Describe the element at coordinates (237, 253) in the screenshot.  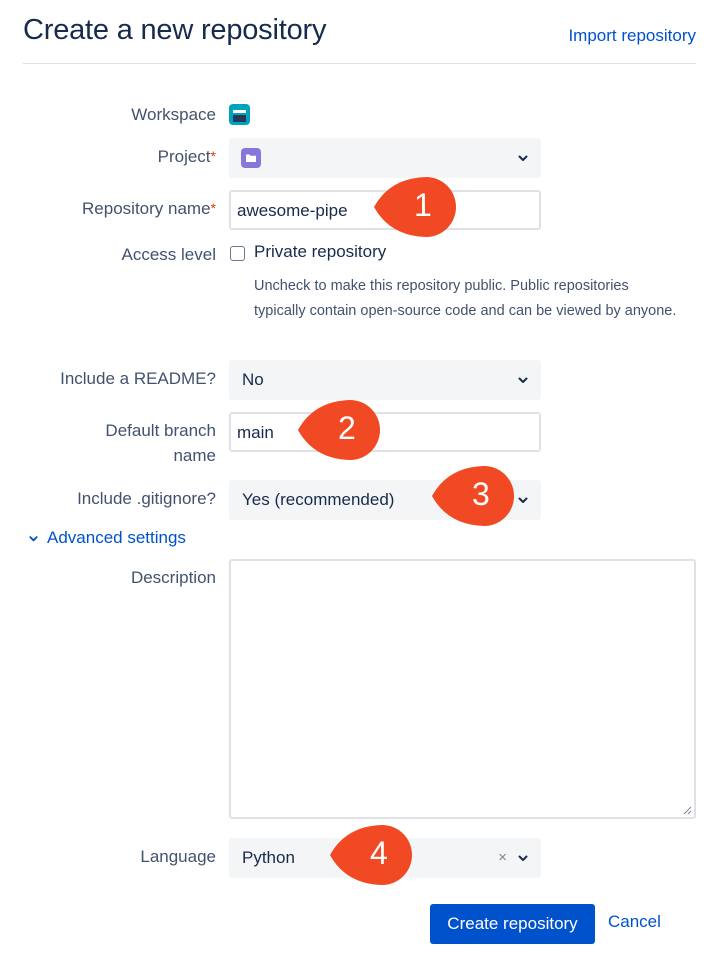
I see `private-repository-checkbox` at that location.